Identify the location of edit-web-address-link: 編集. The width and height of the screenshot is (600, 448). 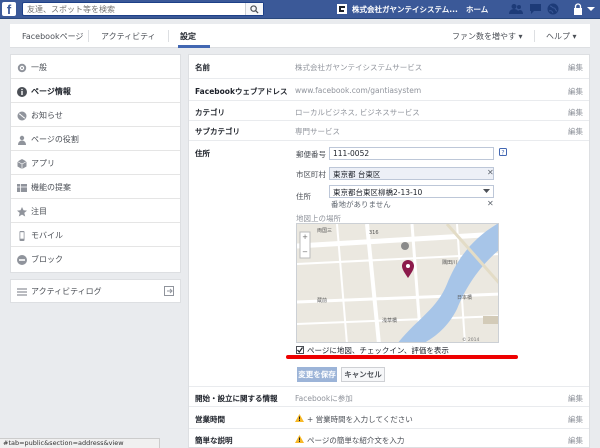
(575, 91).